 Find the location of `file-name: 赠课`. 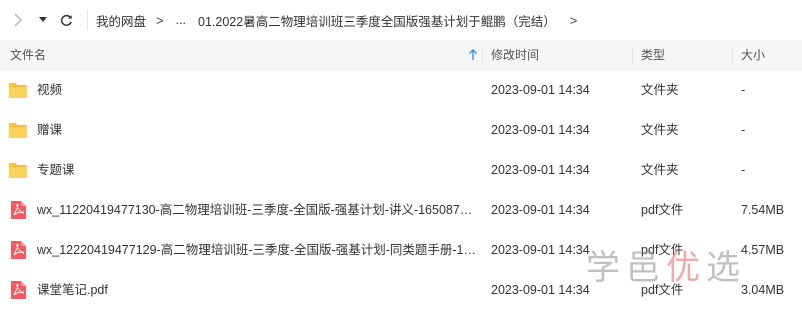

file-name: 赠课 is located at coordinates (257, 130).